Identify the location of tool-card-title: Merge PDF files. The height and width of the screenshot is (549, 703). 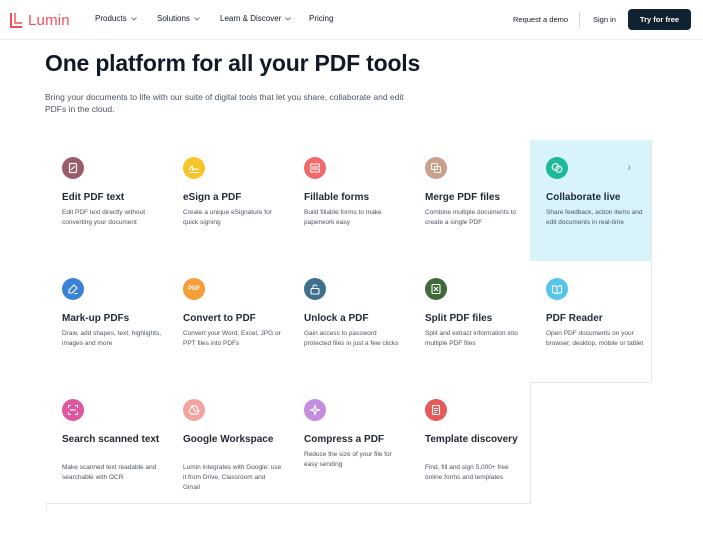
(463, 197).